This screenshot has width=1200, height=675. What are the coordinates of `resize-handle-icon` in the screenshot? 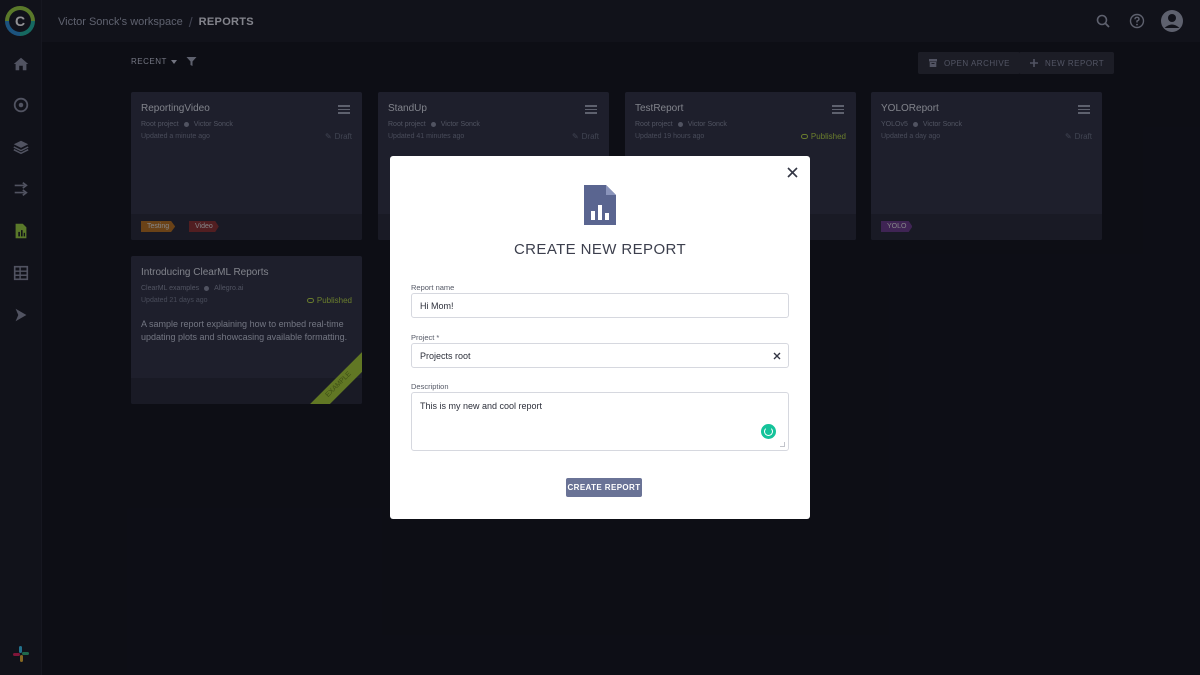 It's located at (782, 444).